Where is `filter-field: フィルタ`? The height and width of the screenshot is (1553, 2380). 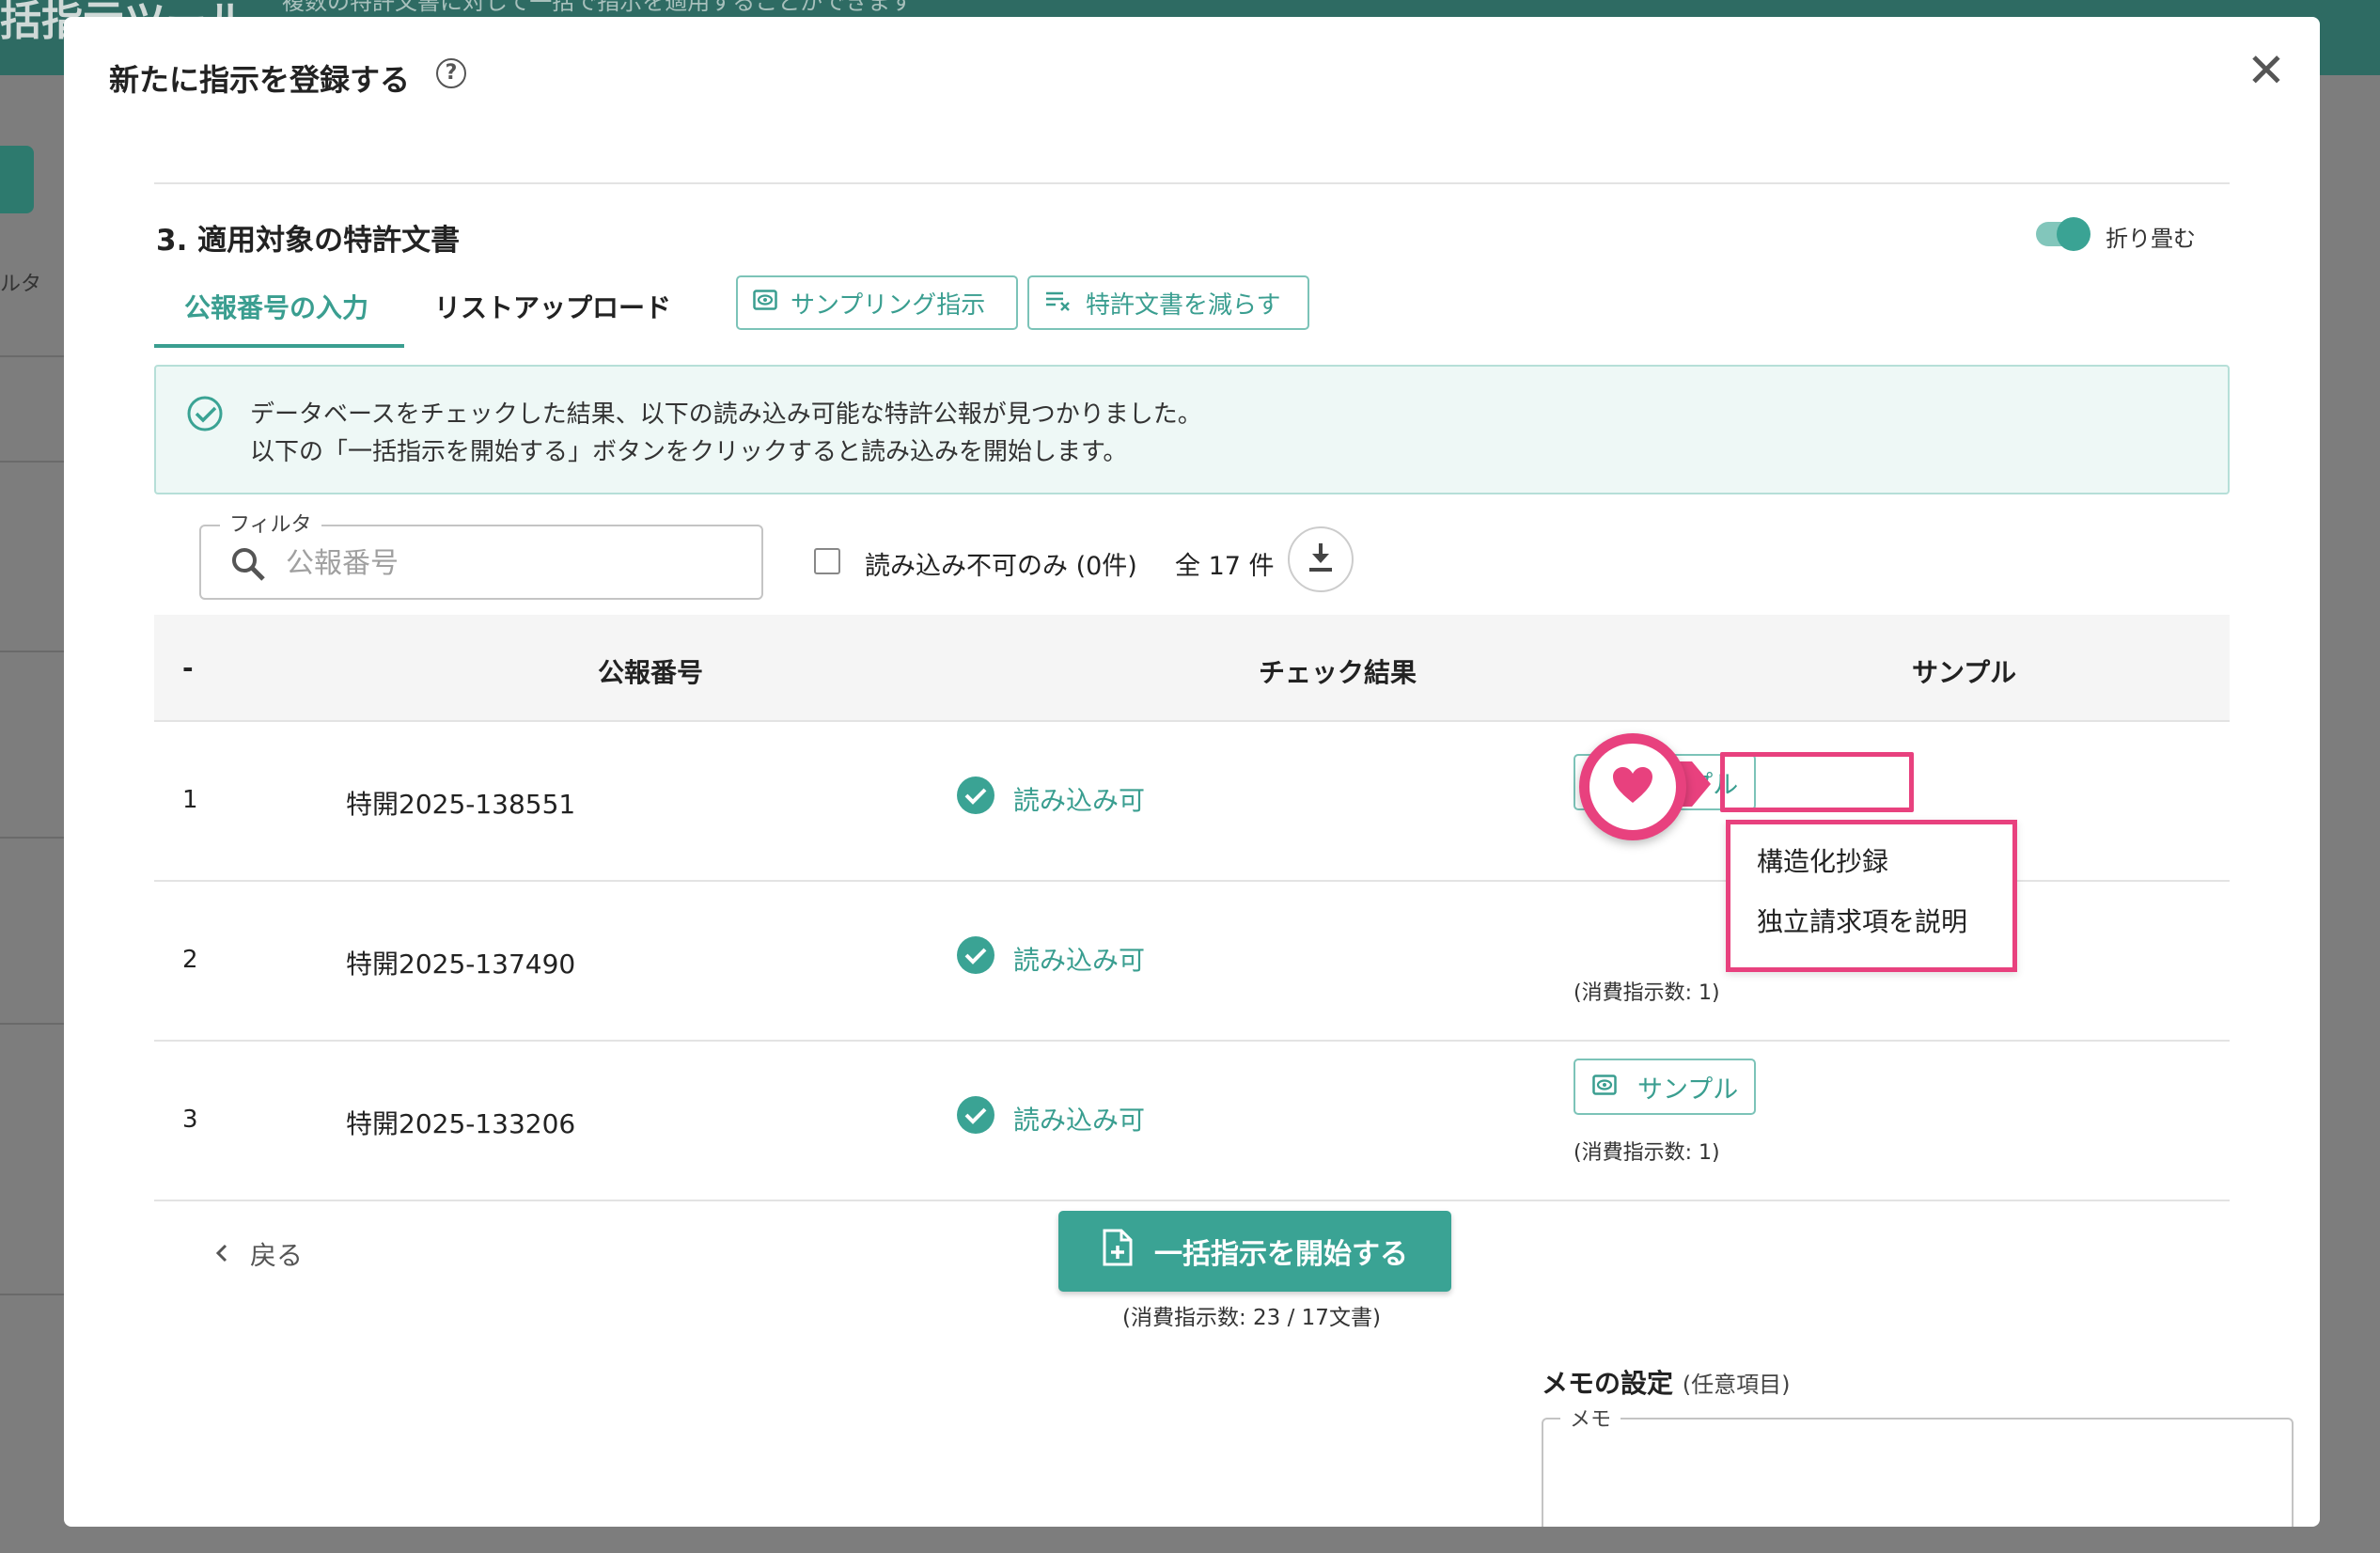 filter-field: フィルタ is located at coordinates (481, 554).